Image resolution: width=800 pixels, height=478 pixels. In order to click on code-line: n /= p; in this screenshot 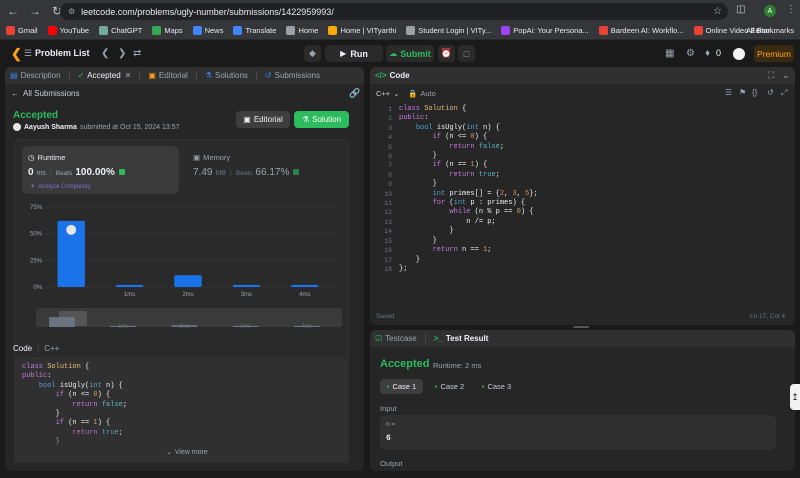, I will do `click(468, 222)`.